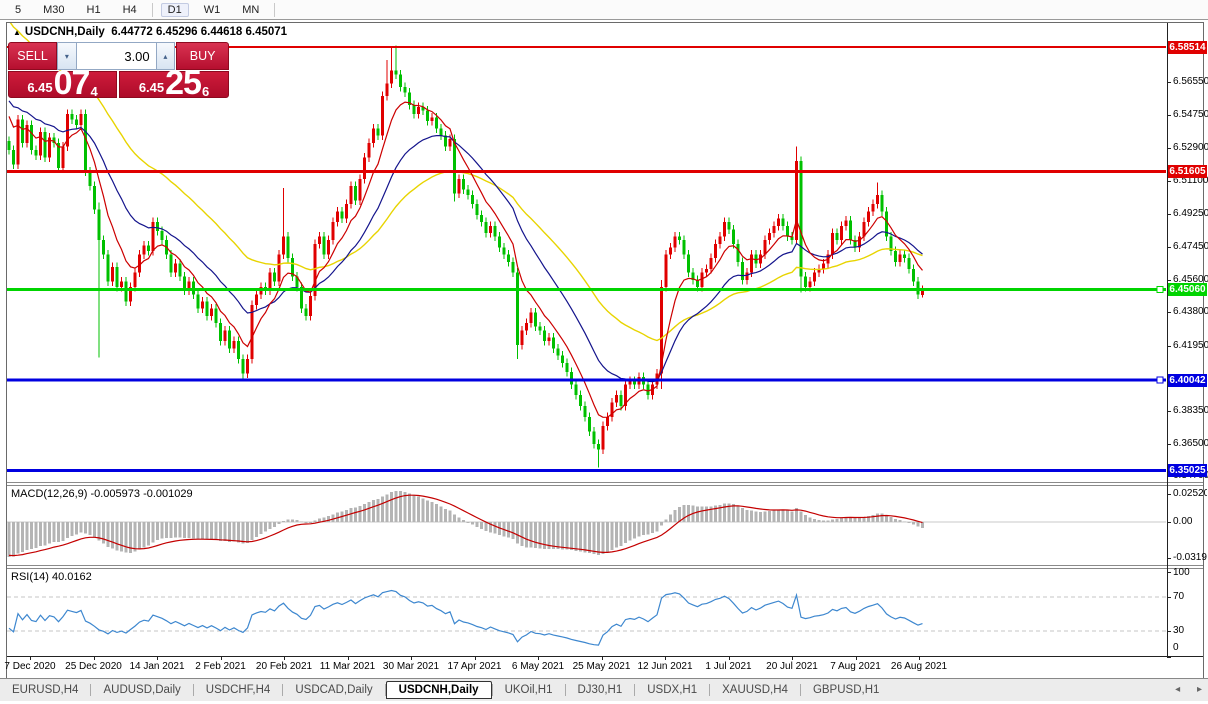 The width and height of the screenshot is (1208, 704). Describe the element at coordinates (333, 690) in the screenshot. I see `symbol-tab-usdcad: USDCAD,Daily` at that location.